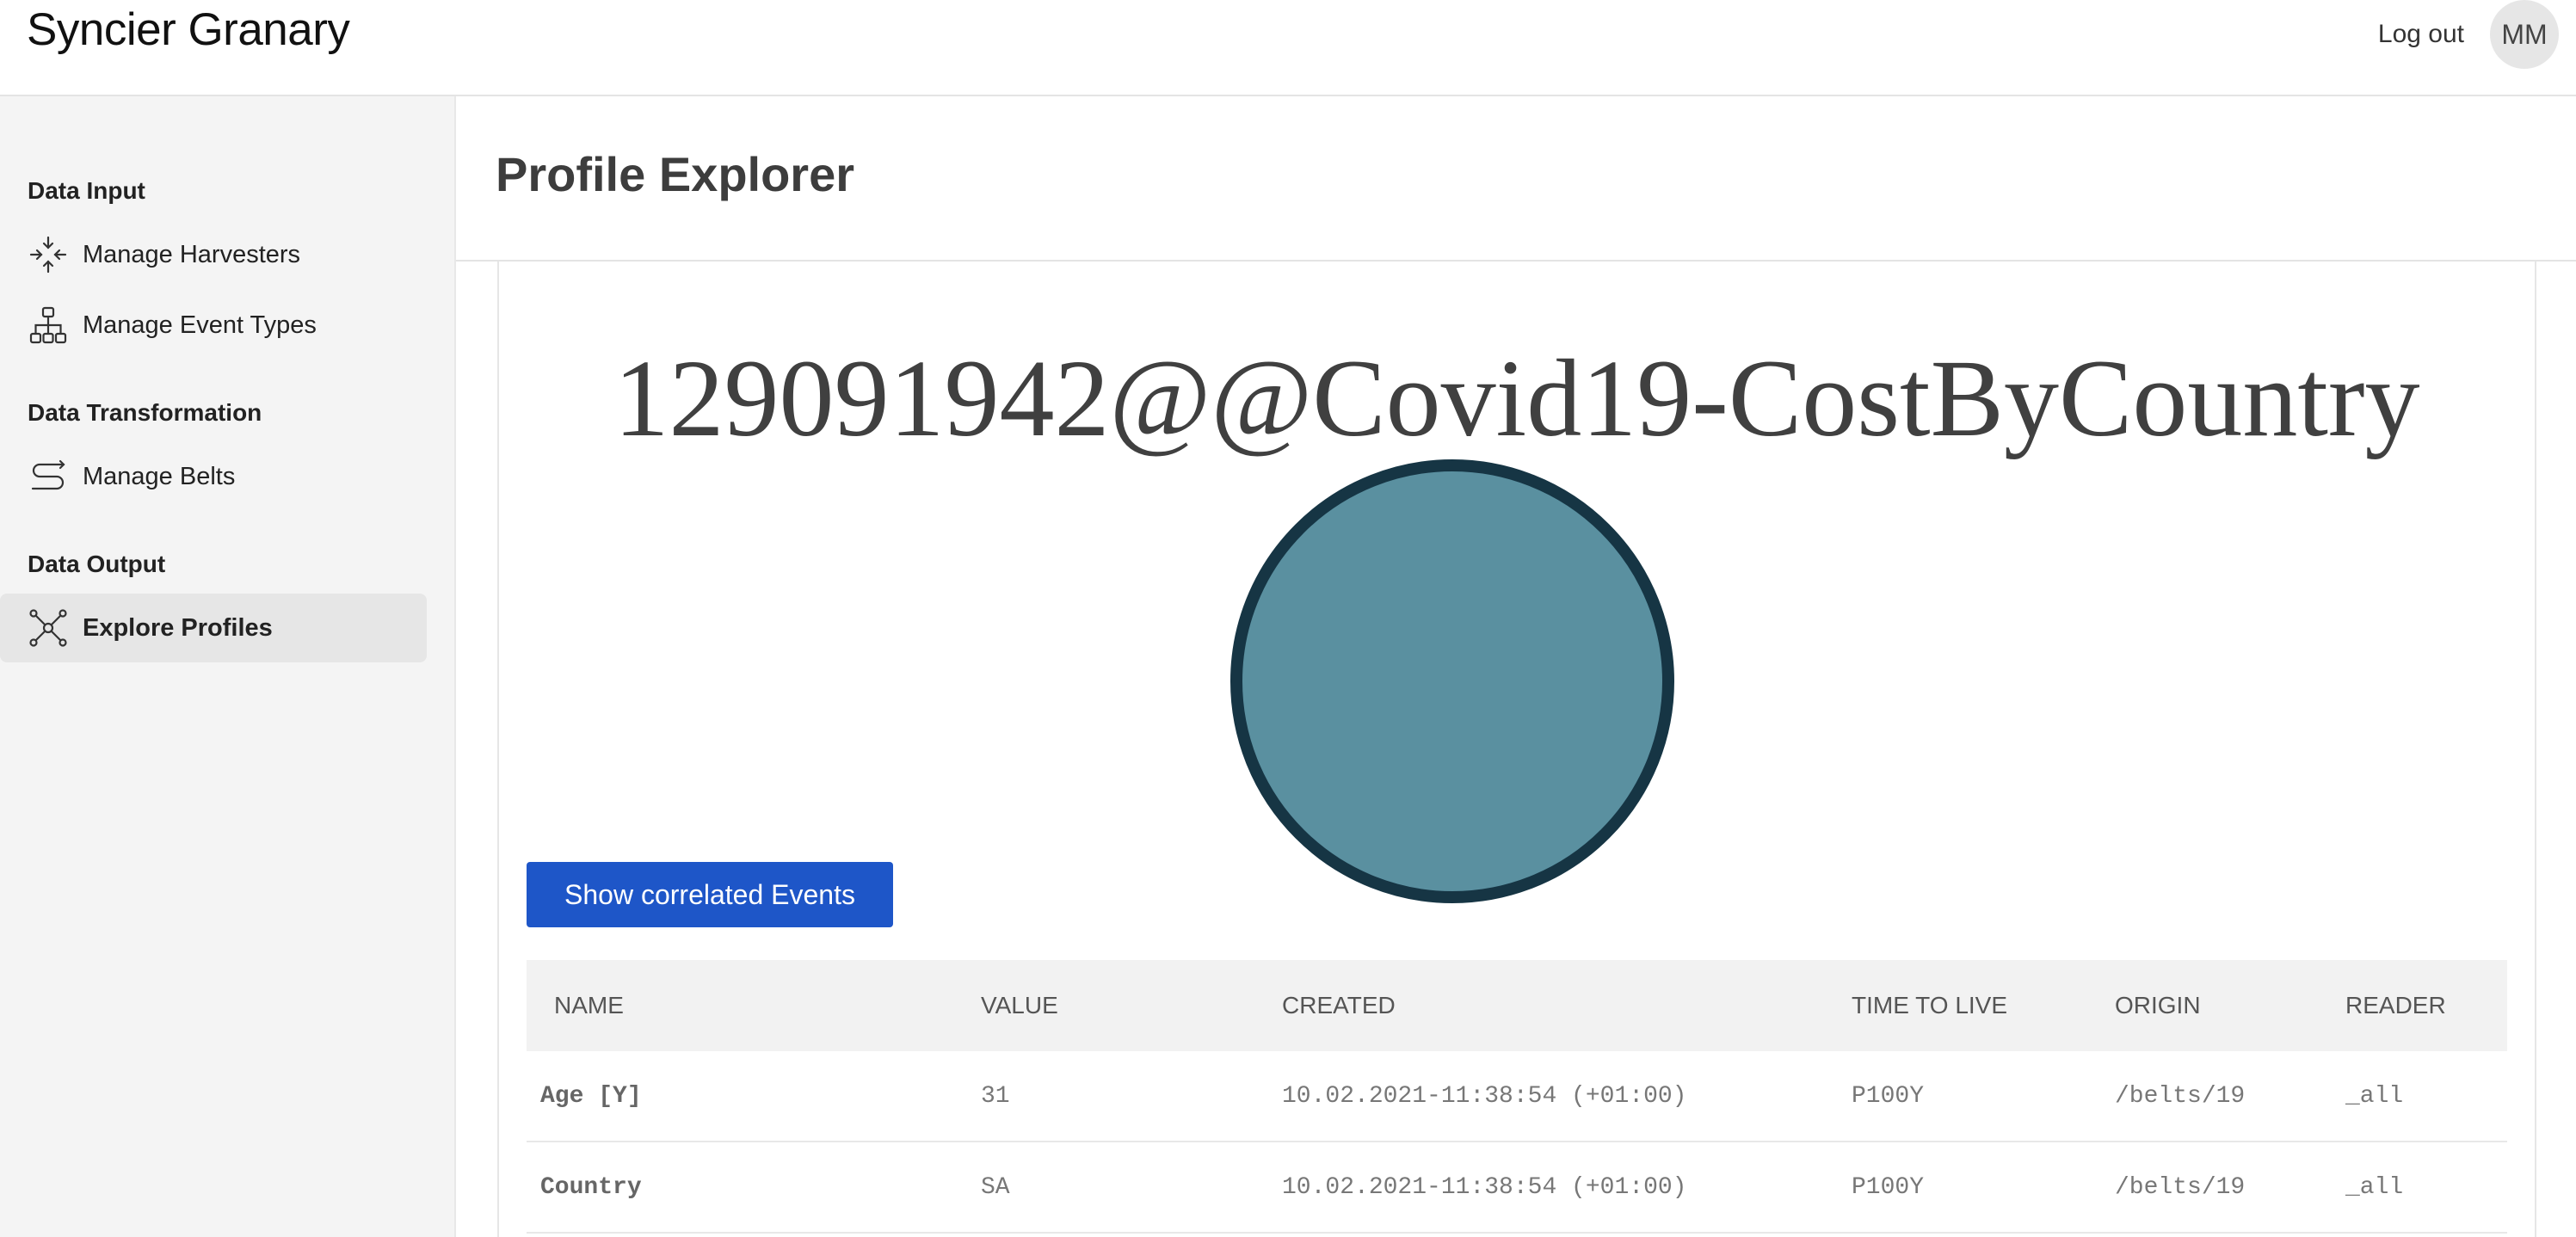  Describe the element at coordinates (1516, 398) in the screenshot. I see `profile-id: 129091942@@Covid19-CostByCountry` at that location.